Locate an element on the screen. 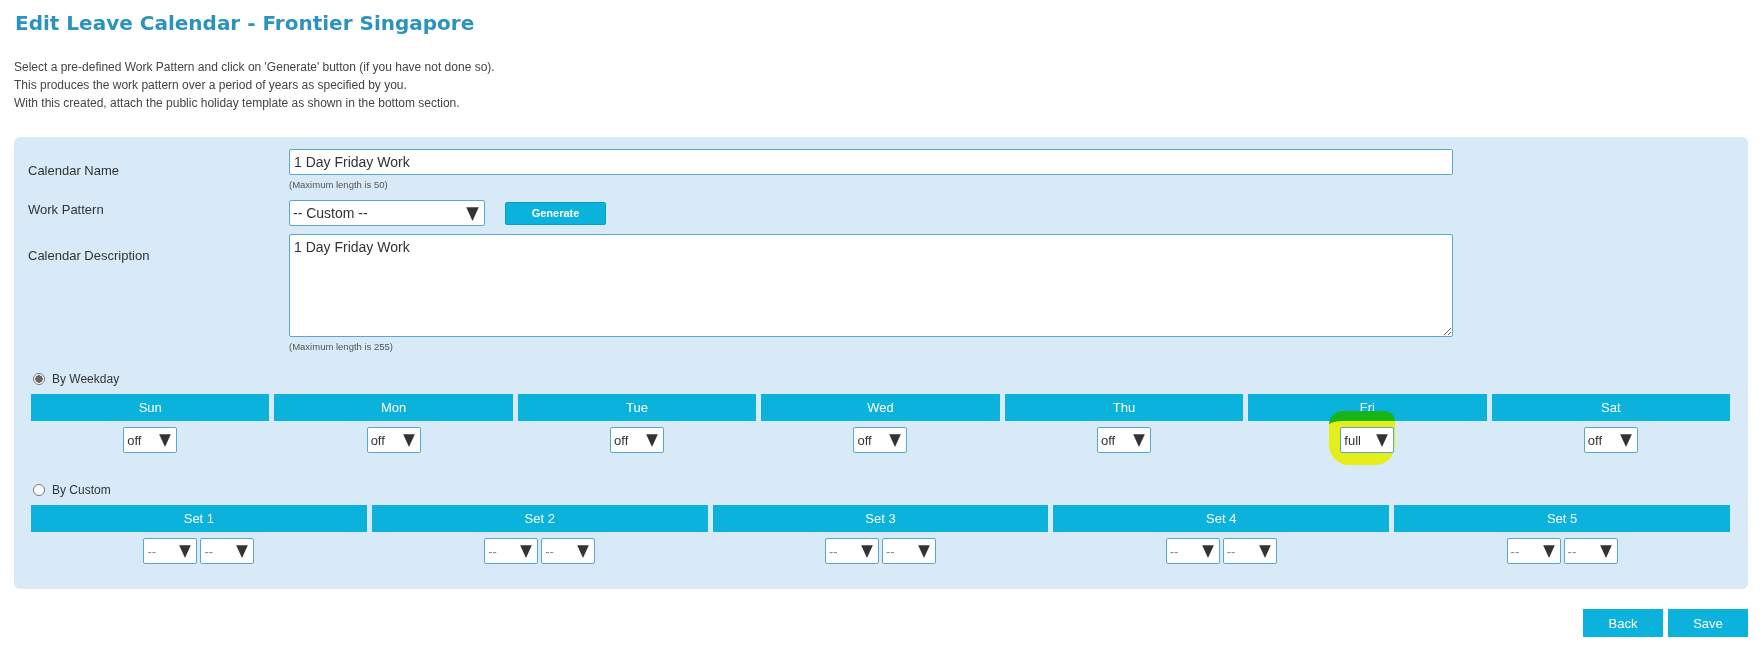 This screenshot has width=1763, height=650. set-header: Set 3 is located at coordinates (880, 518).